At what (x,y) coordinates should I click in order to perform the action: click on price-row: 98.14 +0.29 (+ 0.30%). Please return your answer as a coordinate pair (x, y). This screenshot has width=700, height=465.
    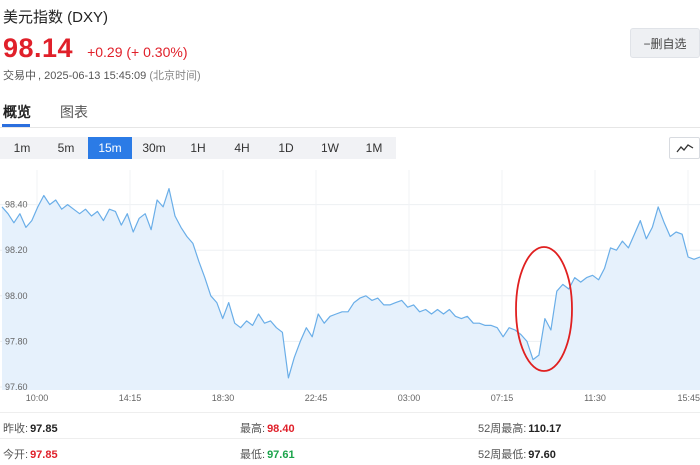
    Looking at the image, I should click on (95, 48).